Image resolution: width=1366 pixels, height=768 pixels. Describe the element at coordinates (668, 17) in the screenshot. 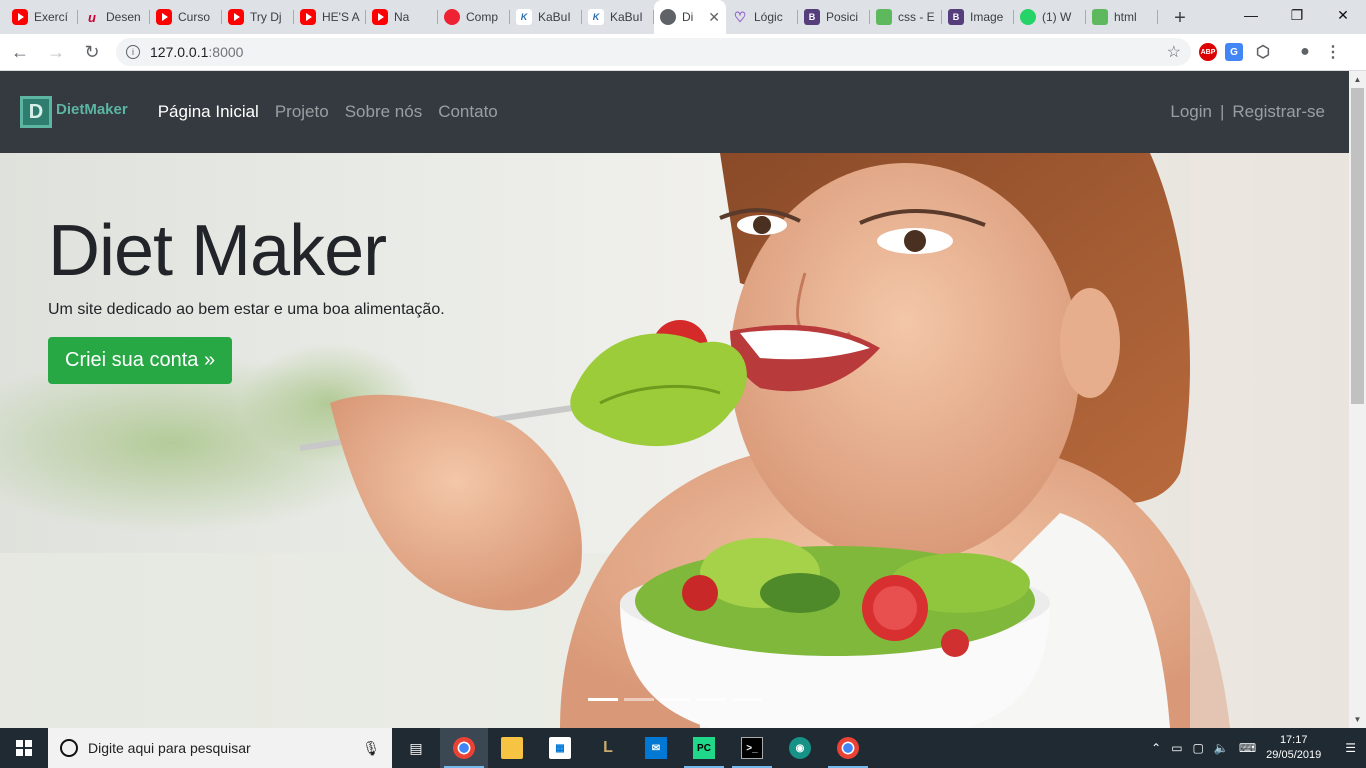

I see `globe-icon` at that location.